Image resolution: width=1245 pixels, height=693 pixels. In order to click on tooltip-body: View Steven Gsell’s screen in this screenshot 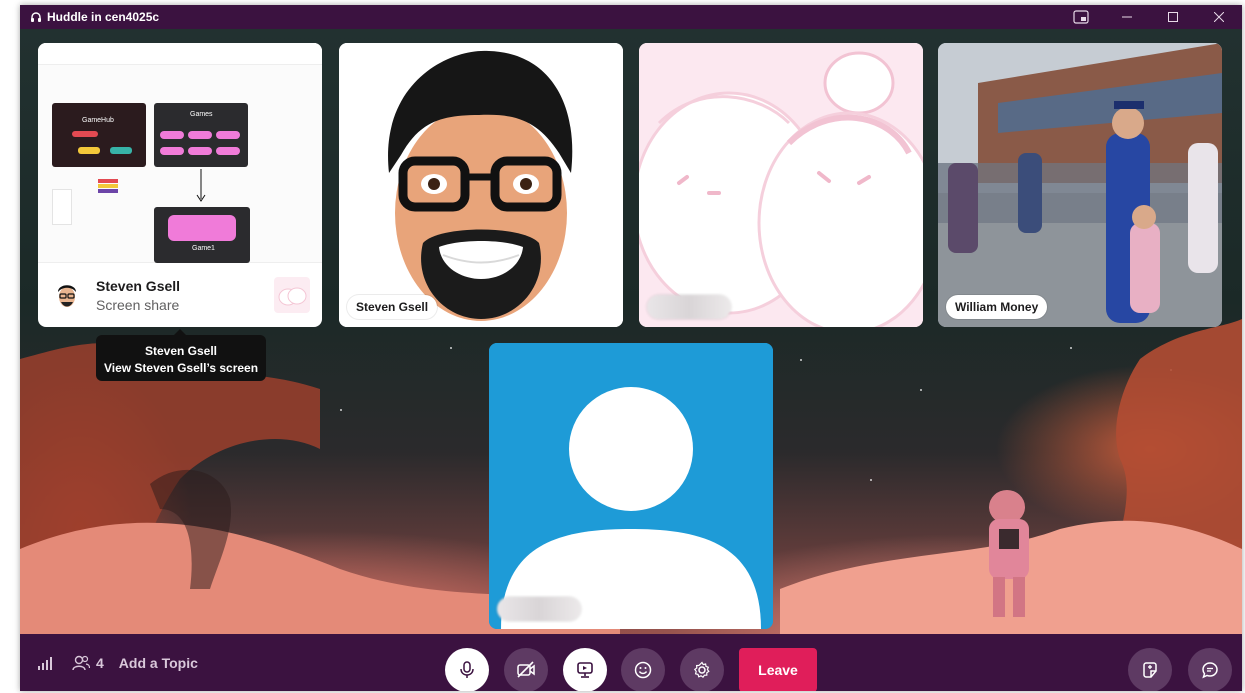, I will do `click(181, 368)`.